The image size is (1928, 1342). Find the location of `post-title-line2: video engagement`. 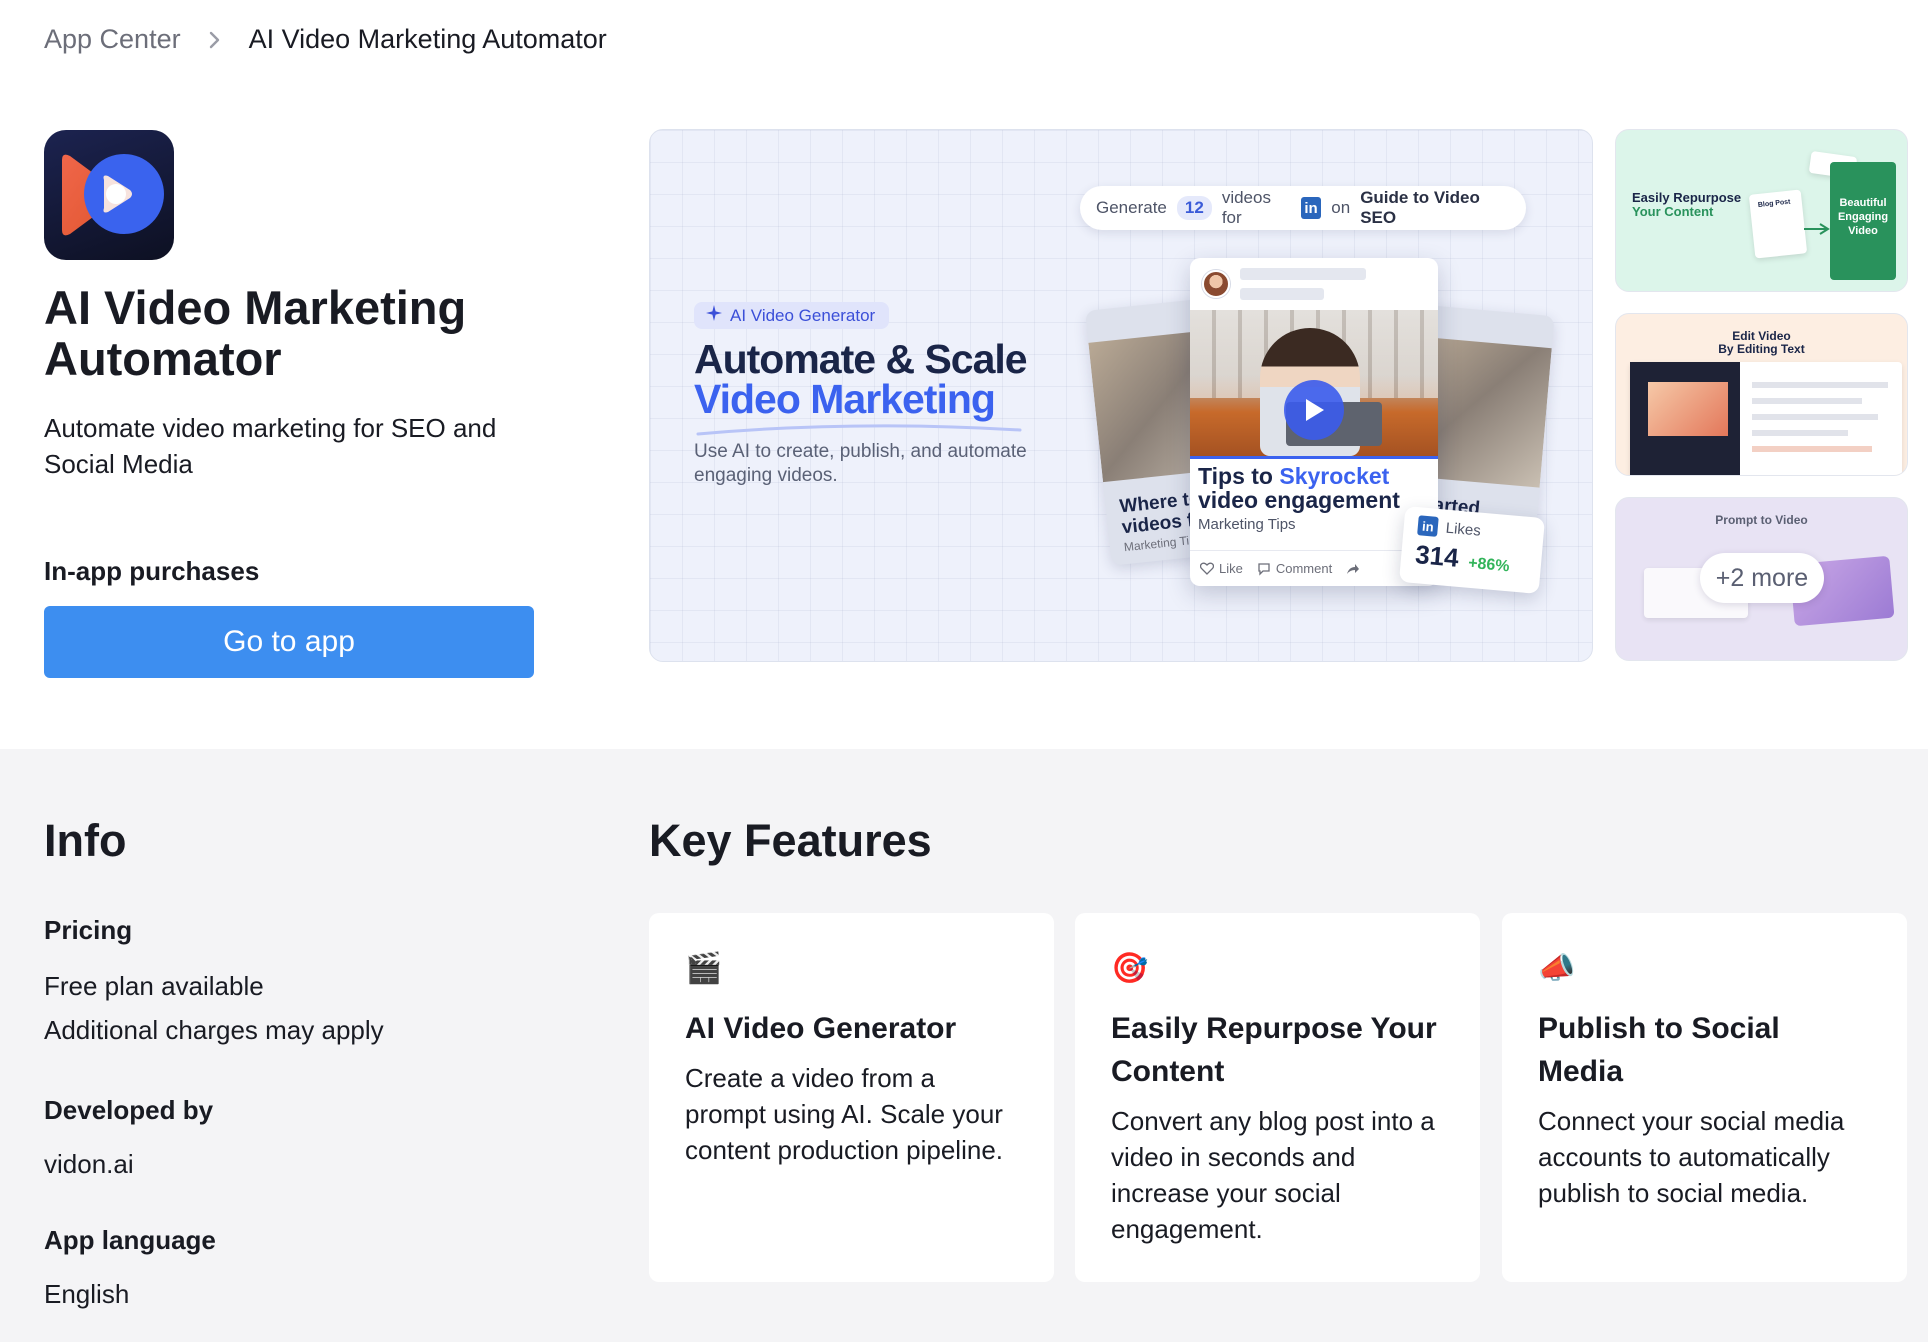

post-title-line2: video engagement is located at coordinates (1299, 500).